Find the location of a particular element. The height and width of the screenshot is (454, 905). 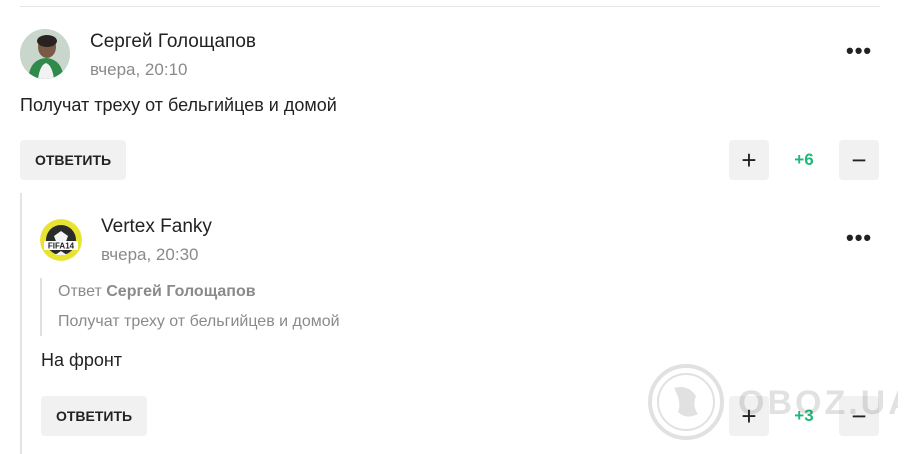

quote-text: Получат треху от бельгийцев и домой is located at coordinates (199, 321).